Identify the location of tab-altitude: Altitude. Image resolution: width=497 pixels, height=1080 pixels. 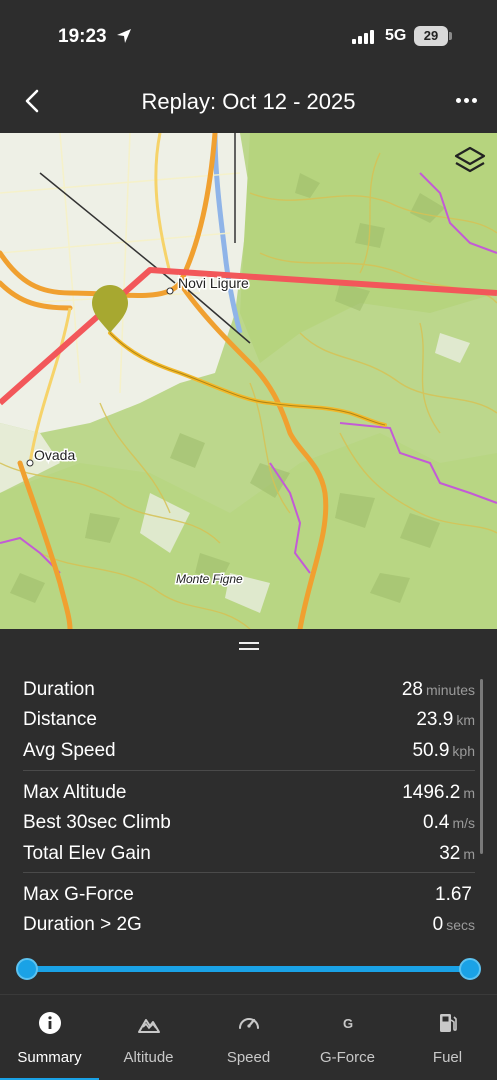
(148, 1037).